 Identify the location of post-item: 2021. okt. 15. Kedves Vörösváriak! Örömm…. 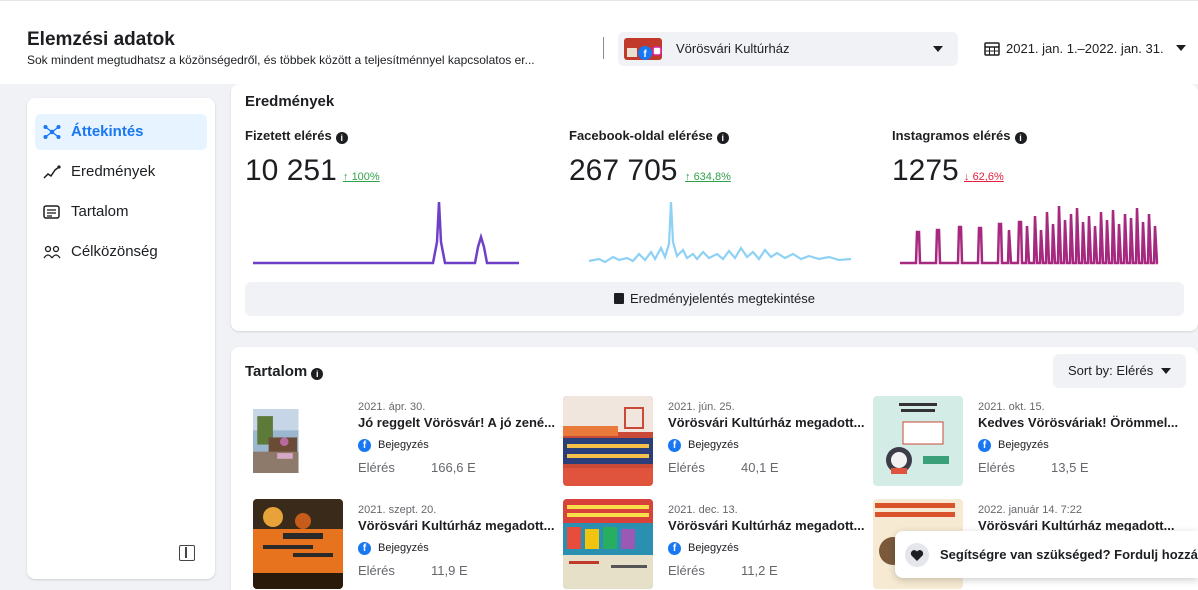
(1025, 441).